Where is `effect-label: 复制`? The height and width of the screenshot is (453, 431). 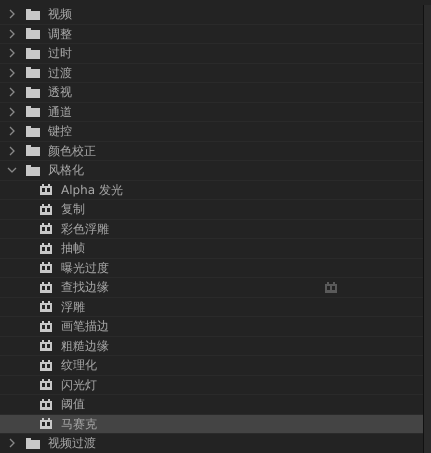
effect-label: 复制 is located at coordinates (73, 209).